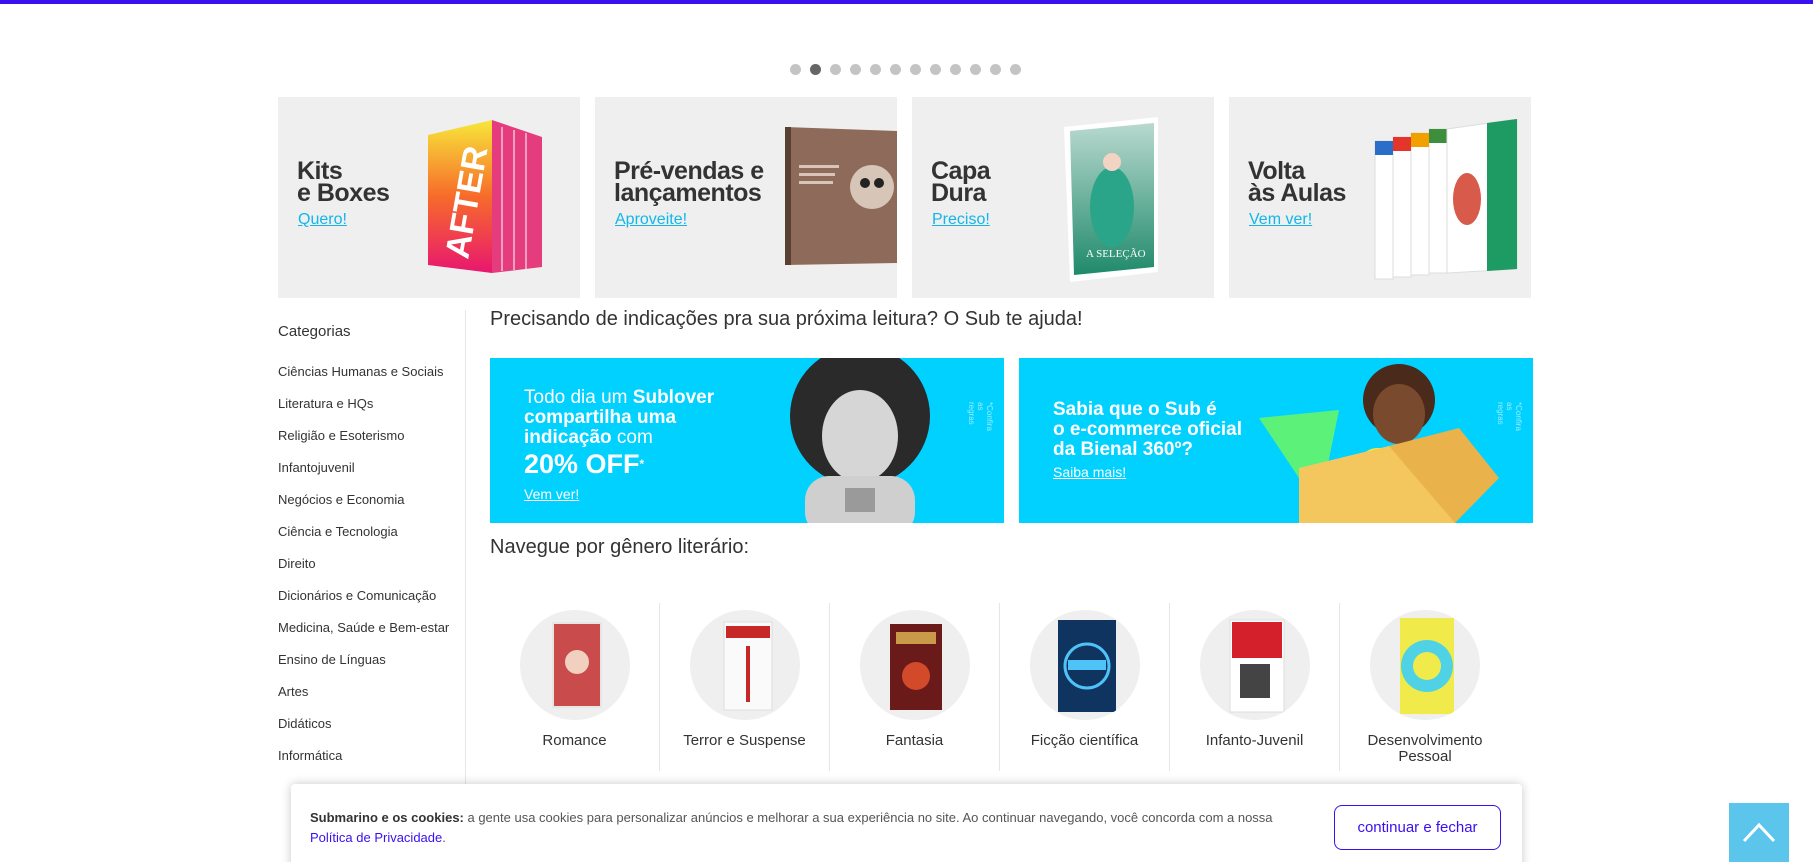 Image resolution: width=1813 pixels, height=862 pixels. I want to click on promo-line: o e-commerce oficial, so click(1148, 429).